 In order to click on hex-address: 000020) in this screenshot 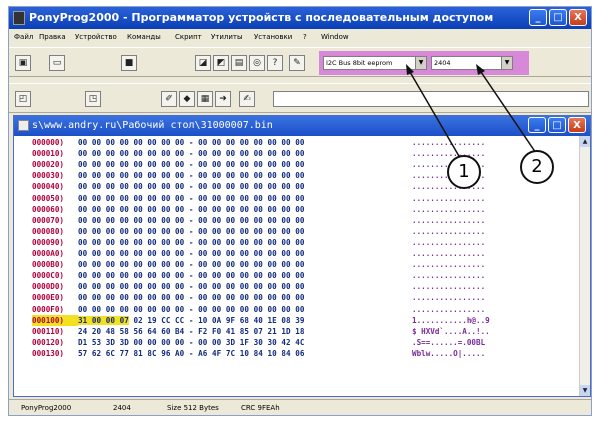, I will do `click(48, 165)`.